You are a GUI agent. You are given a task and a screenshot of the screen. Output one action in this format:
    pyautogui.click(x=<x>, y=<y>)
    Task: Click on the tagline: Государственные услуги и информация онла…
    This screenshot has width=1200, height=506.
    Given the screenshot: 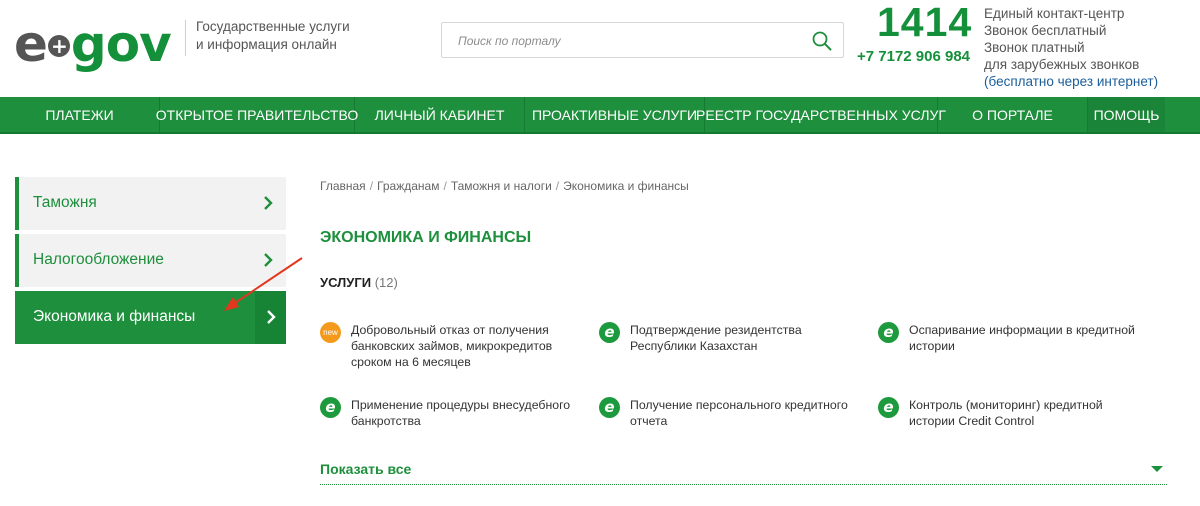 What is the action you would take?
    pyautogui.click(x=273, y=36)
    